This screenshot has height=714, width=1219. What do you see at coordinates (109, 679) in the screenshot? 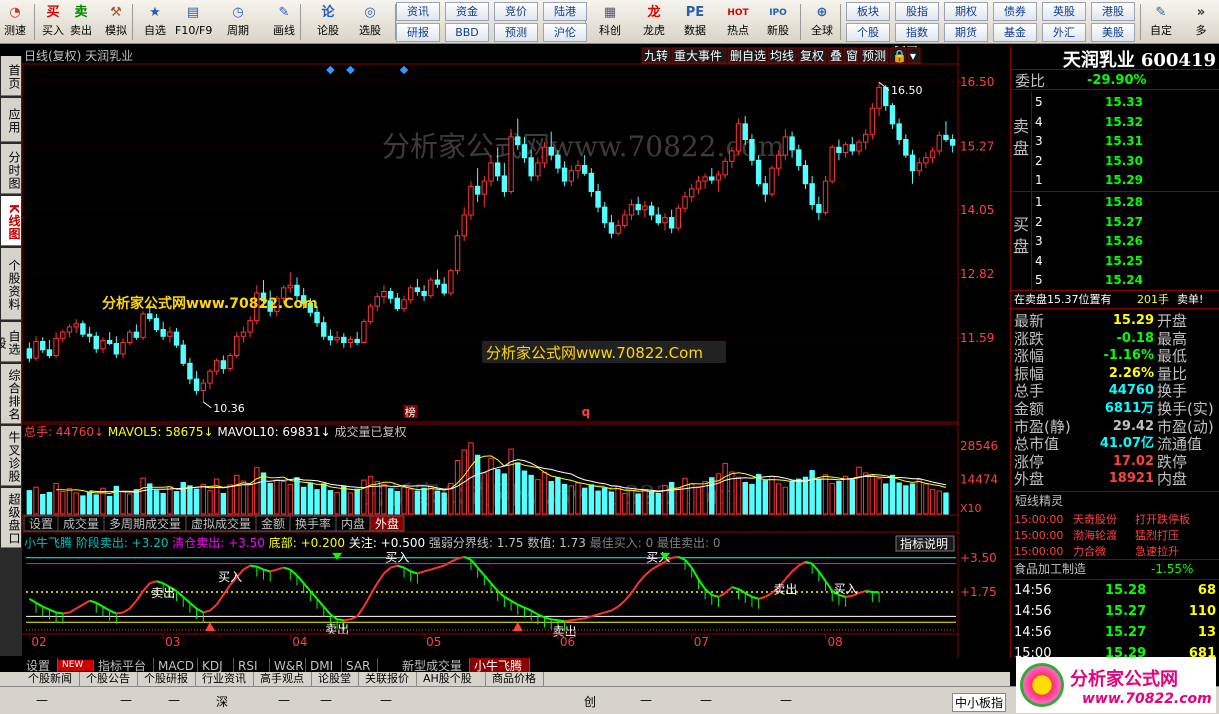
I see `info-tab: 个股公告` at bounding box center [109, 679].